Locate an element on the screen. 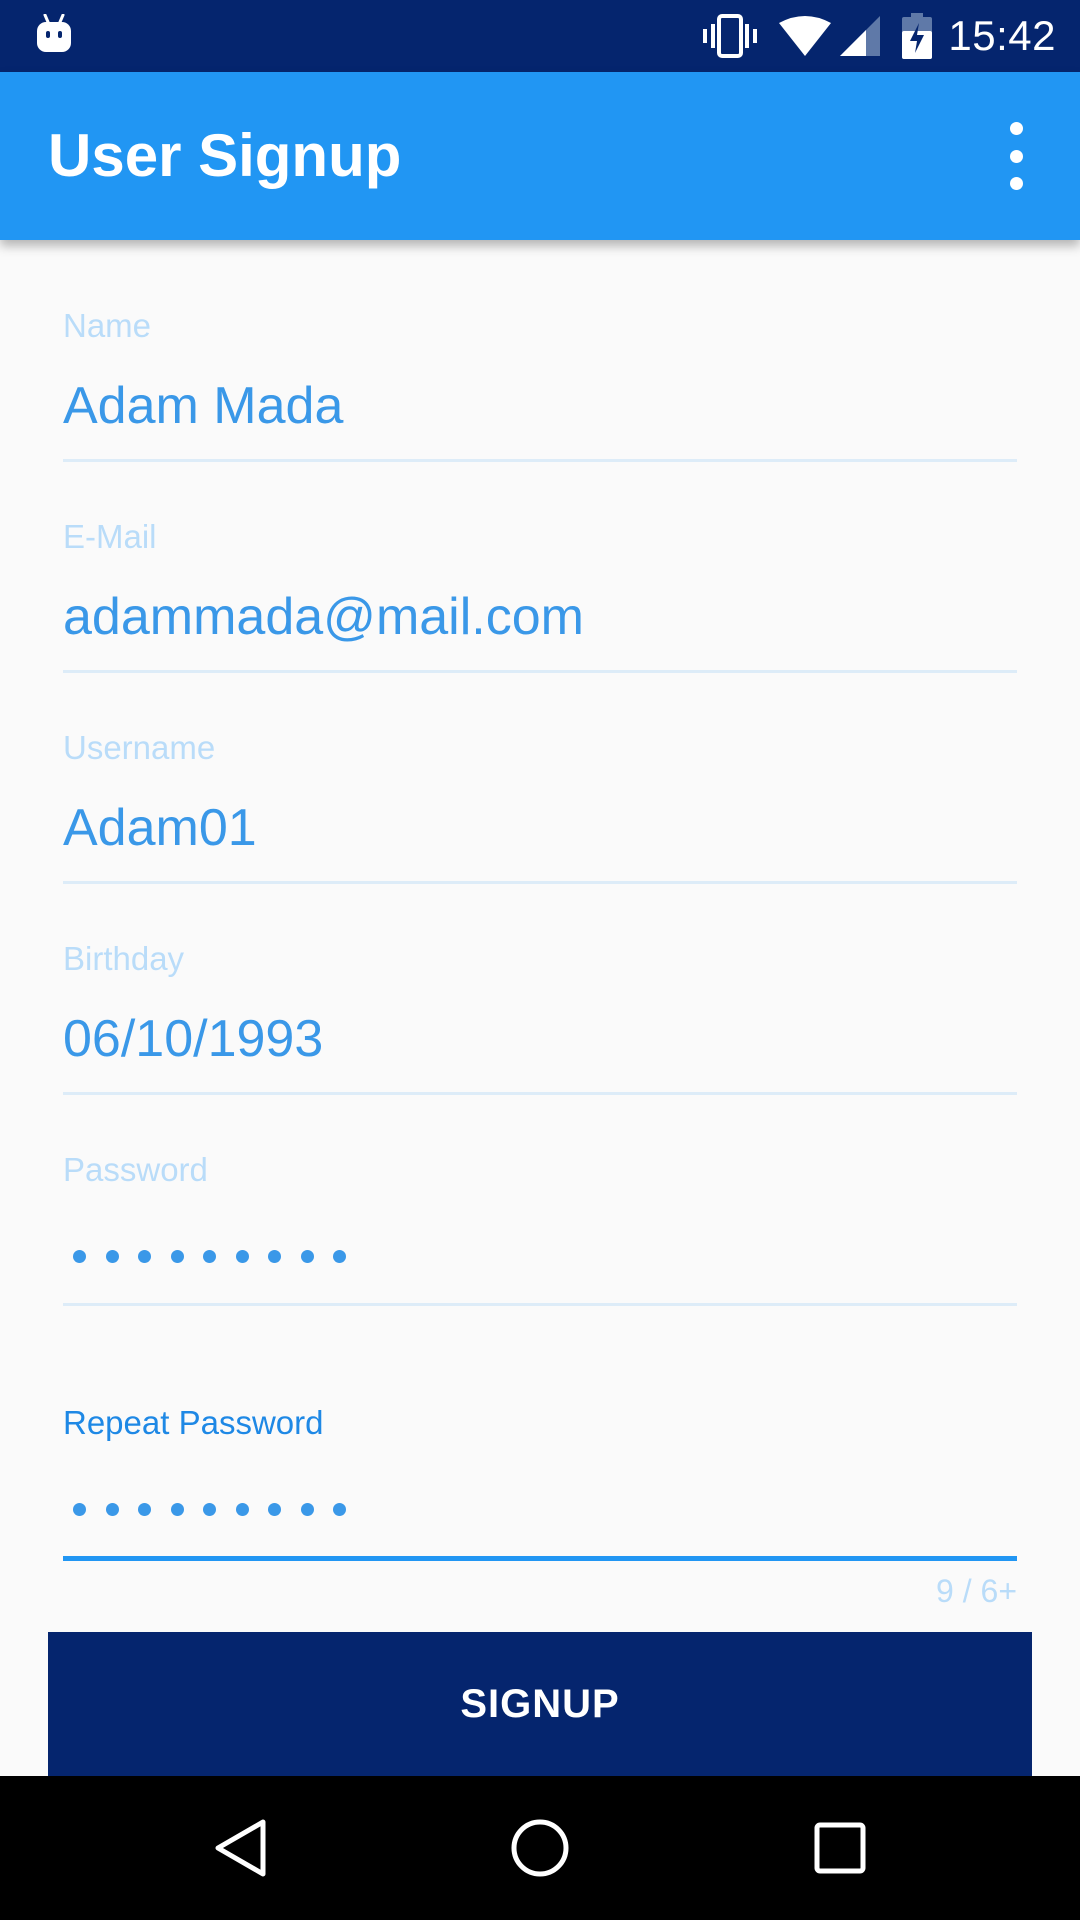  vibrate-icon is located at coordinates (730, 36).